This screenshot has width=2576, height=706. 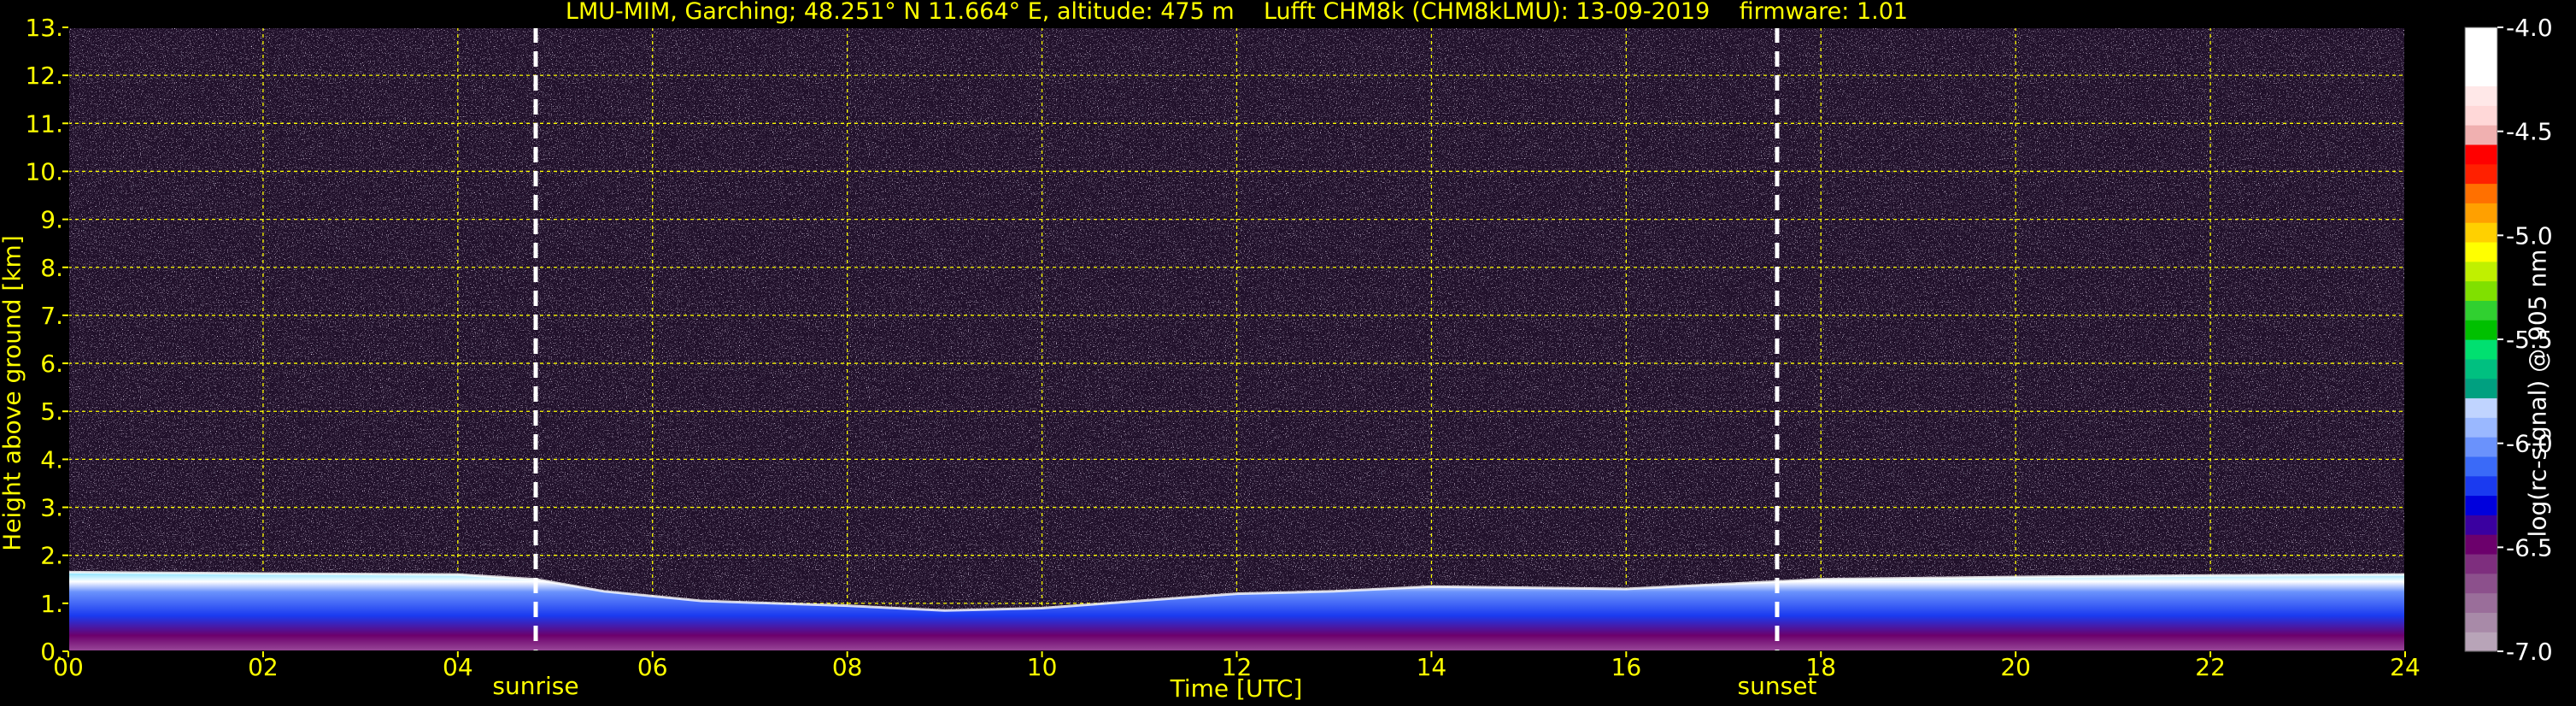 I want to click on y-tick-label: 6., so click(x=51, y=364).